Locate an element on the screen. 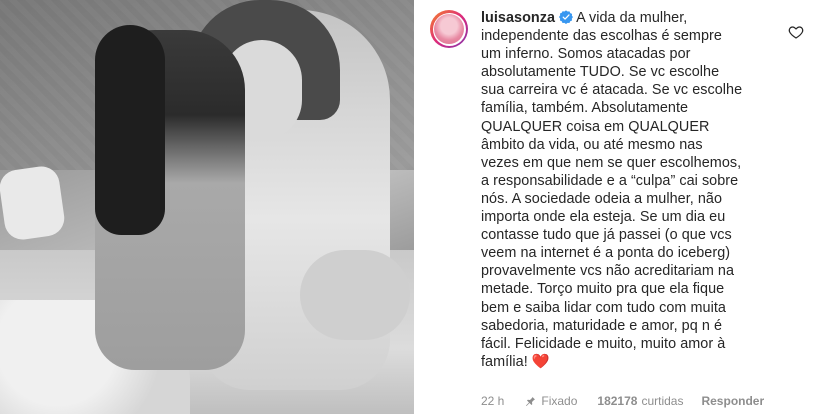  avatar-image is located at coordinates (449, 29).